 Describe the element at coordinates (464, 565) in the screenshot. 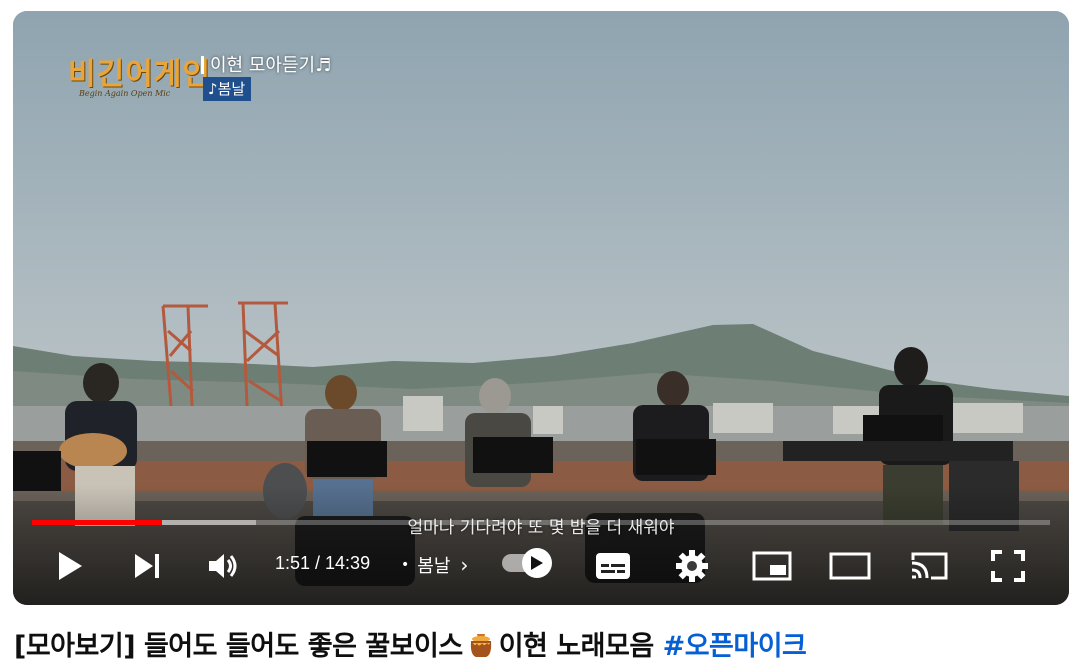

I see `chevron-right-icon: ›` at that location.